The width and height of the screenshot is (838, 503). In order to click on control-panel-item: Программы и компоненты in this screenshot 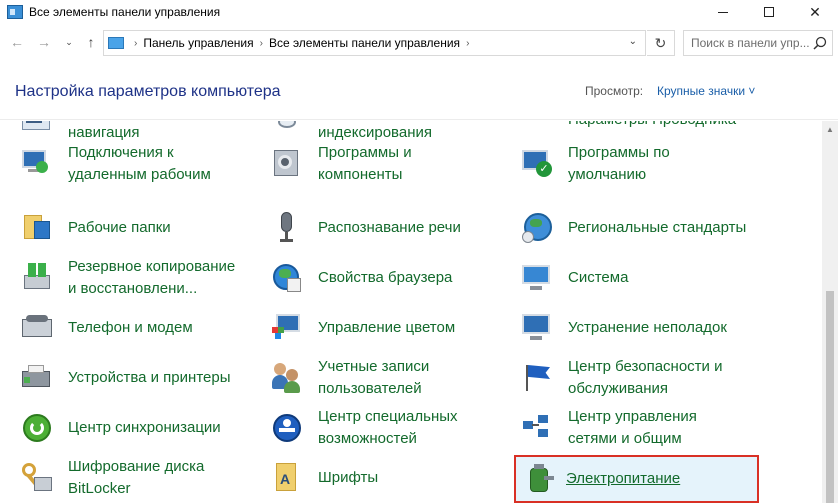, I will do `click(382, 164)`.